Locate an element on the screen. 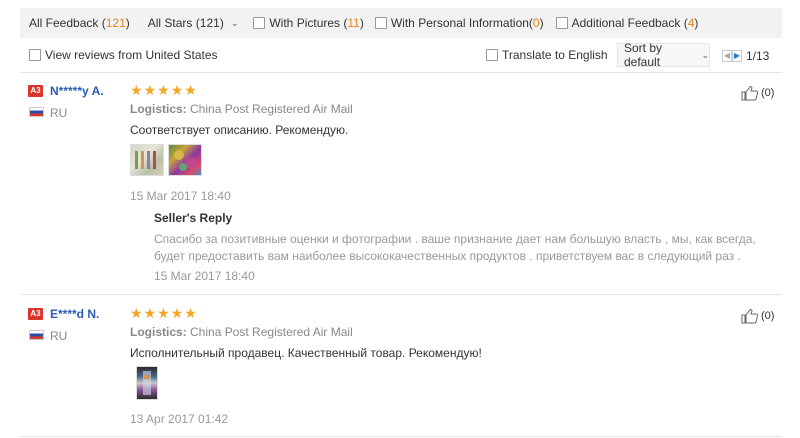 The image size is (800, 438). filter-with-pictures: With Pictures (11) is located at coordinates (308, 23).